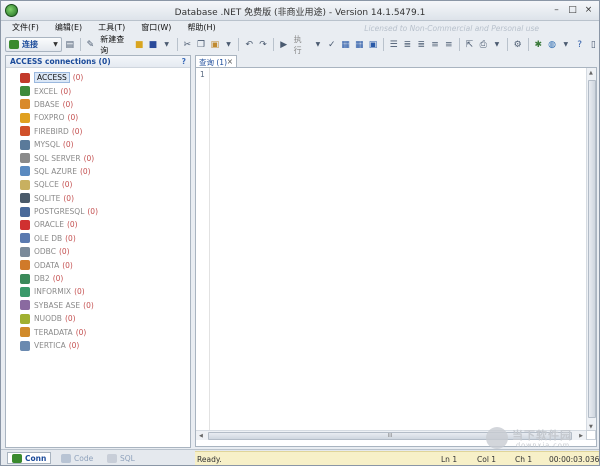  What do you see at coordinates (301, 45) in the screenshot?
I see `execute-button: 执行` at bounding box center [301, 45].